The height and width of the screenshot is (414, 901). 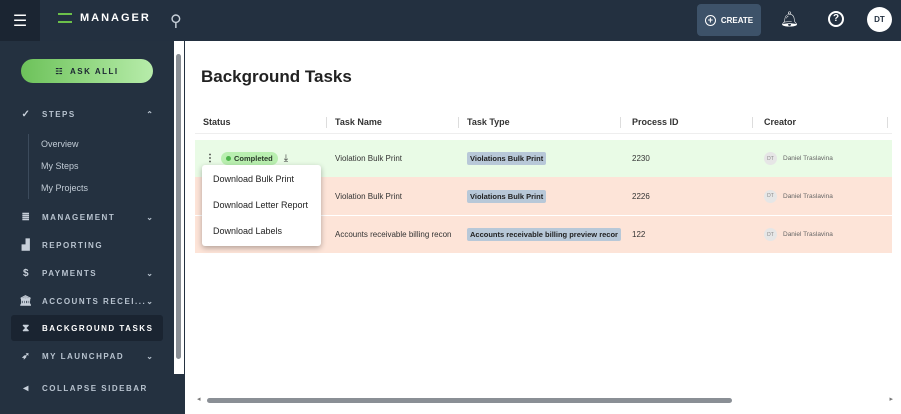 I want to click on dollar-icon: $, so click(x=26, y=273).